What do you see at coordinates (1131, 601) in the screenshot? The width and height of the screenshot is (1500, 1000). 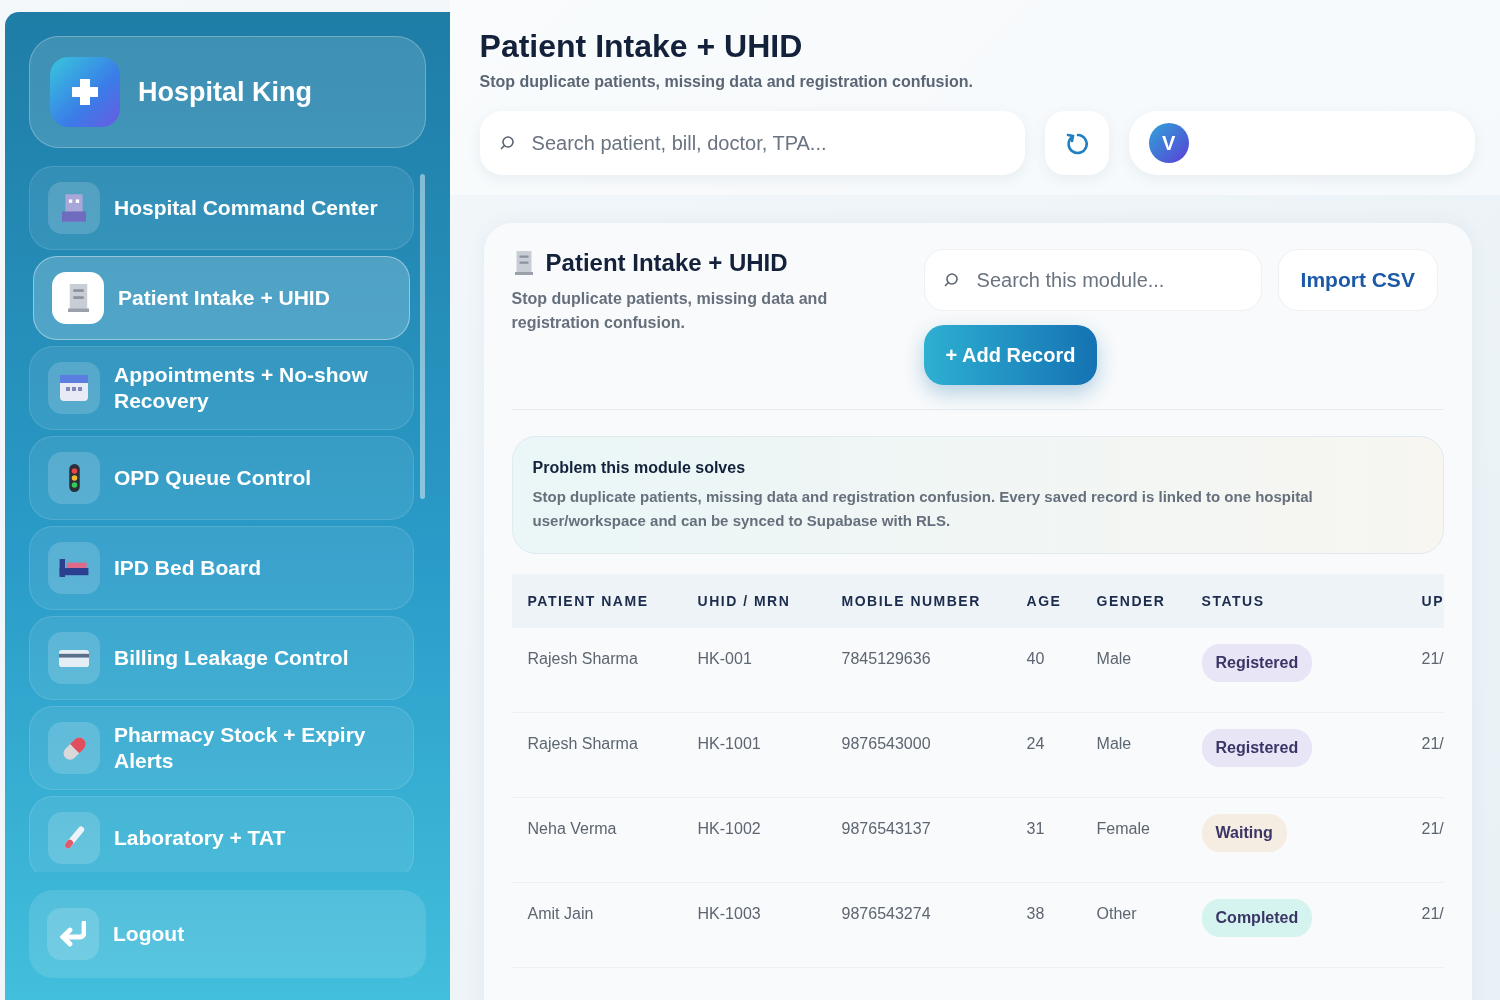 I see `column-header: GENDER` at bounding box center [1131, 601].